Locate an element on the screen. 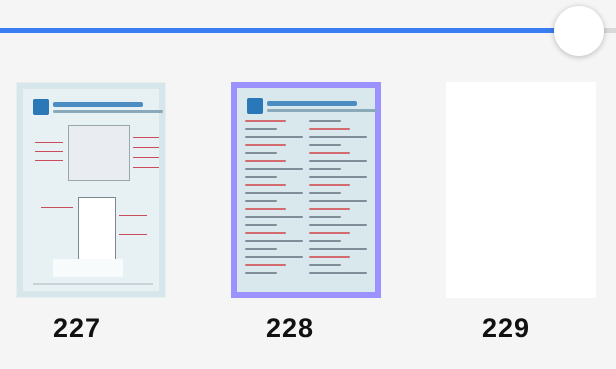 The height and width of the screenshot is (369, 616). page-227-footer is located at coordinates (93, 284).